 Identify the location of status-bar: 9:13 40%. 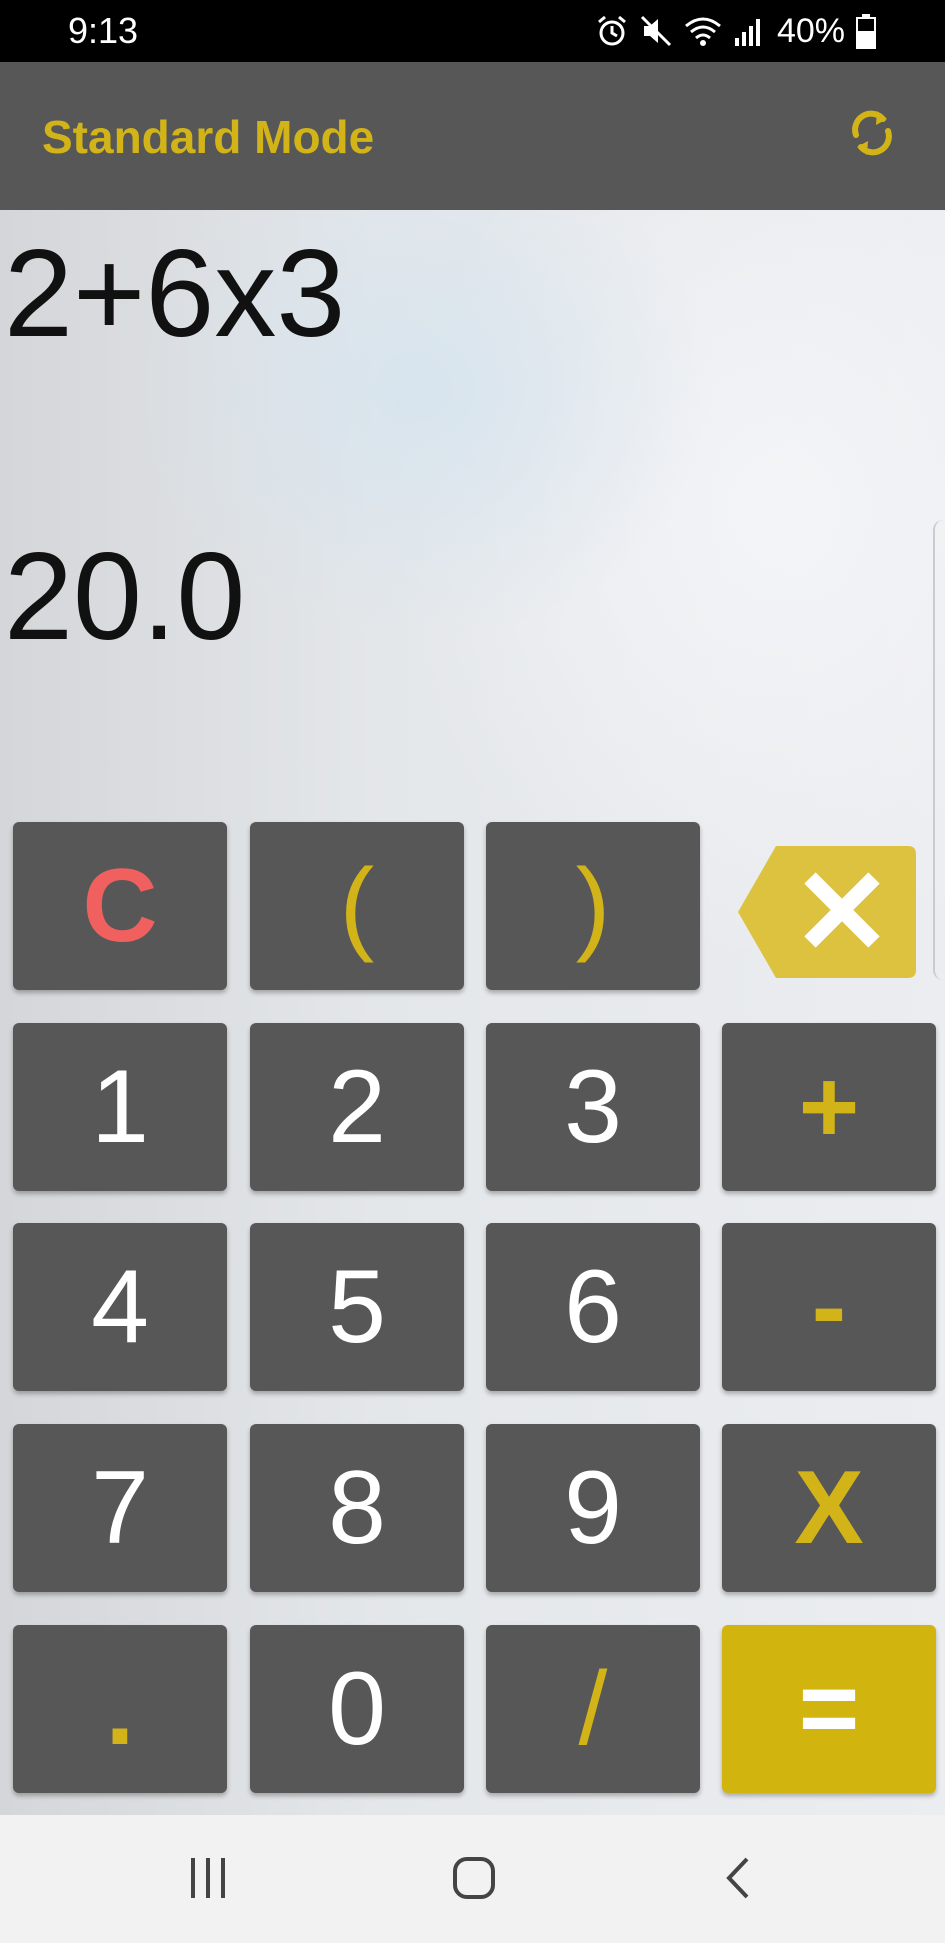
(472, 31).